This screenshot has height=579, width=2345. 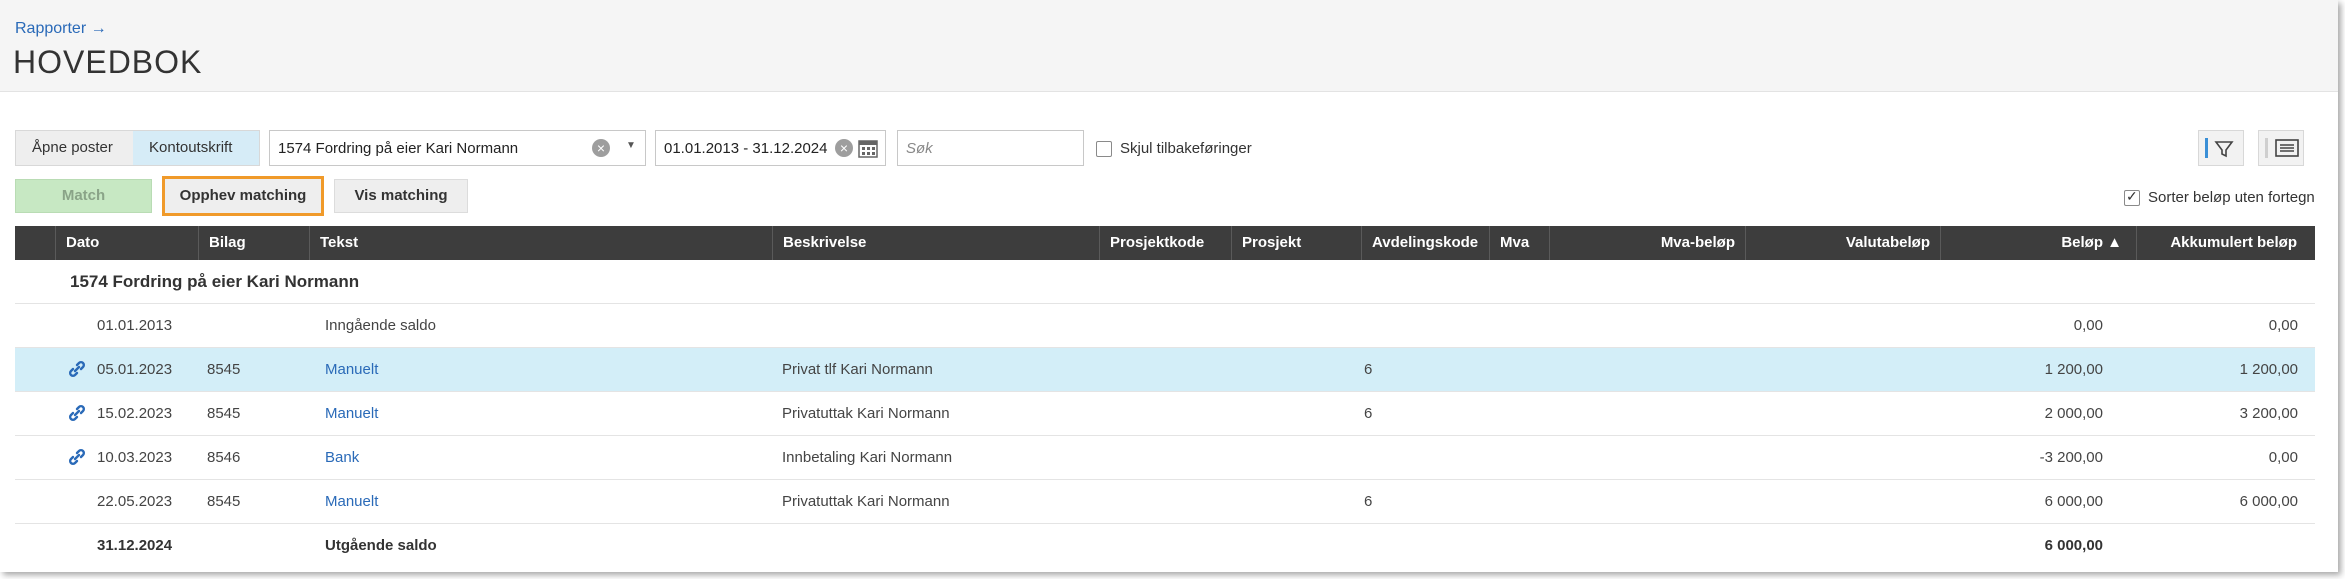 I want to click on cell-akkumulert: 3 200,00, so click(x=2268, y=413).